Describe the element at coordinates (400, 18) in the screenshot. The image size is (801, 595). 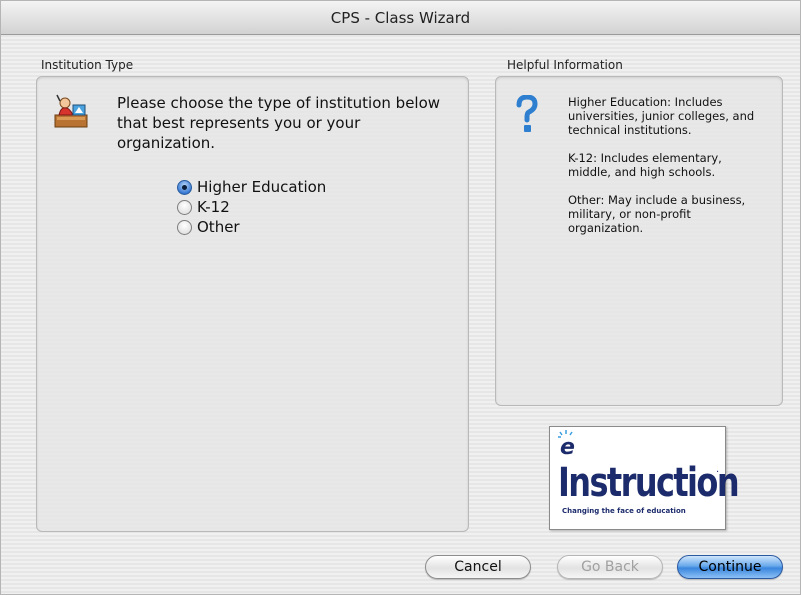
I see `window-title: CPS - Class Wizard` at that location.